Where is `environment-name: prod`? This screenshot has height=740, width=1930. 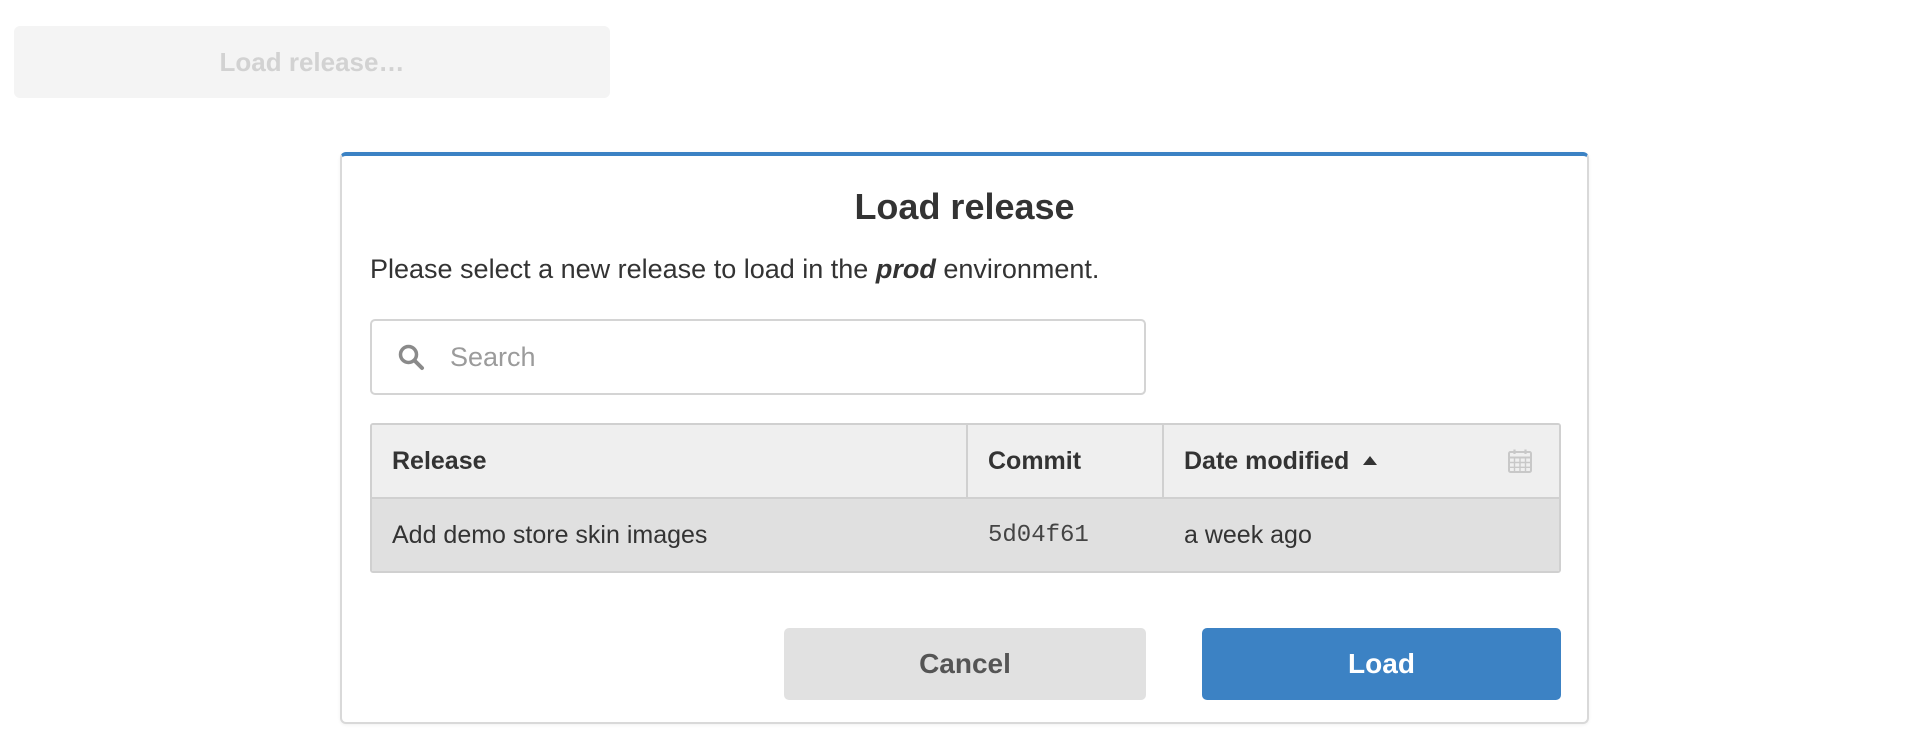 environment-name: prod is located at coordinates (905, 269).